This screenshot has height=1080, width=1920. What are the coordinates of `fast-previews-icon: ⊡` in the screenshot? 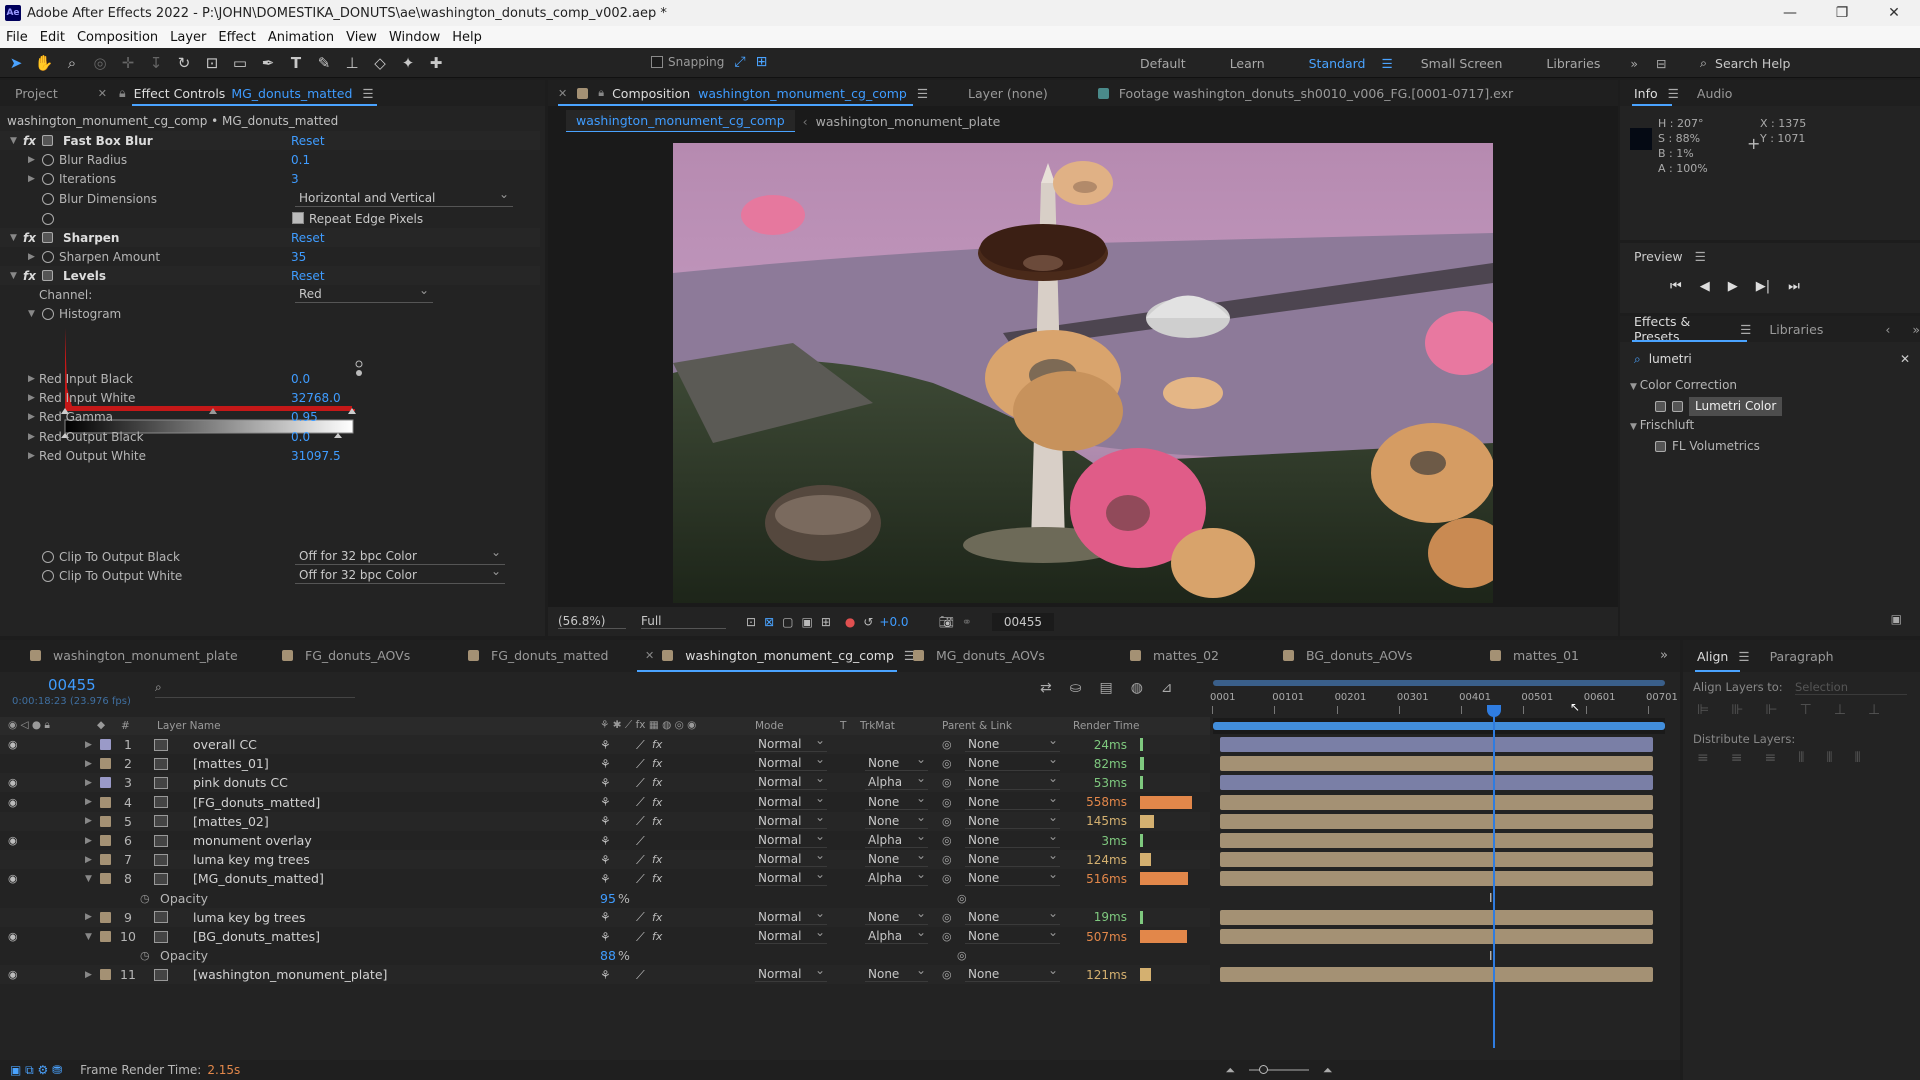 It's located at (751, 622).